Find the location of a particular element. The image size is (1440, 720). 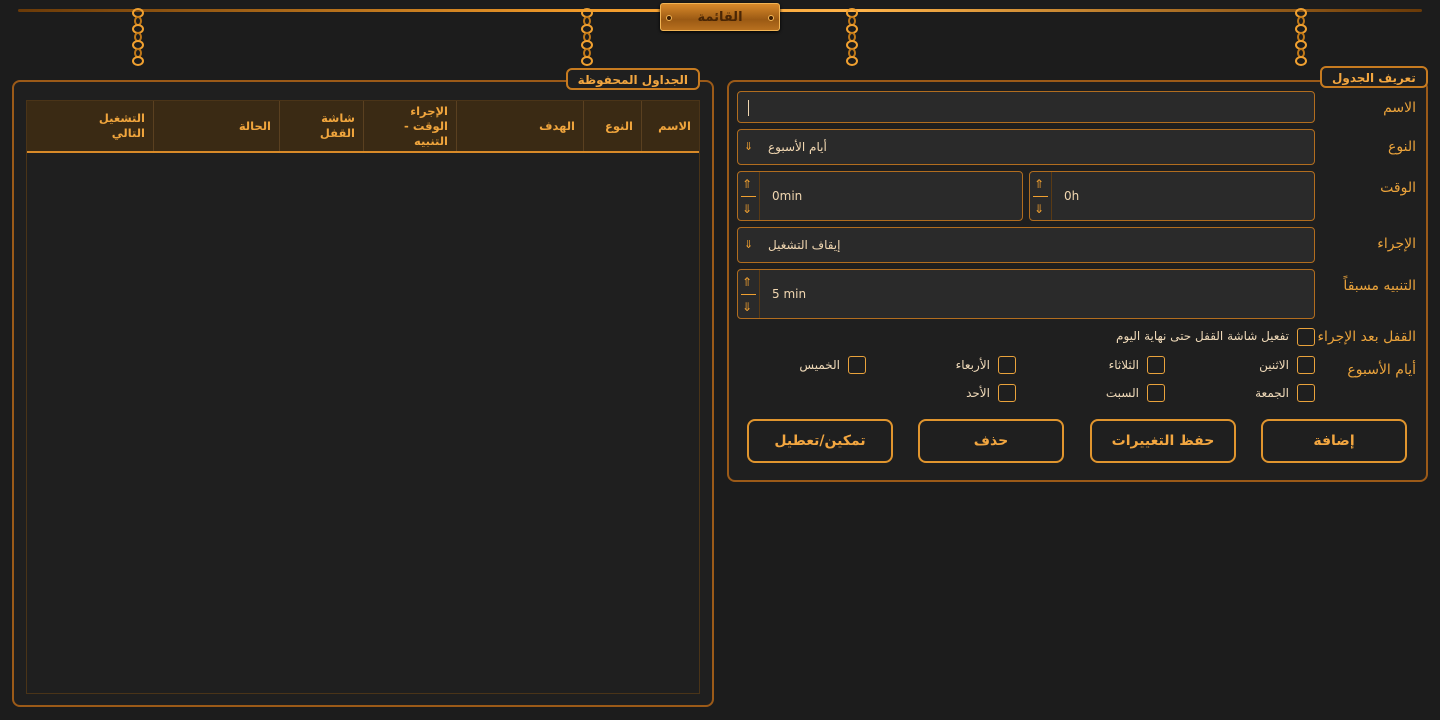

tuesday-checkbox is located at coordinates (1156, 365).